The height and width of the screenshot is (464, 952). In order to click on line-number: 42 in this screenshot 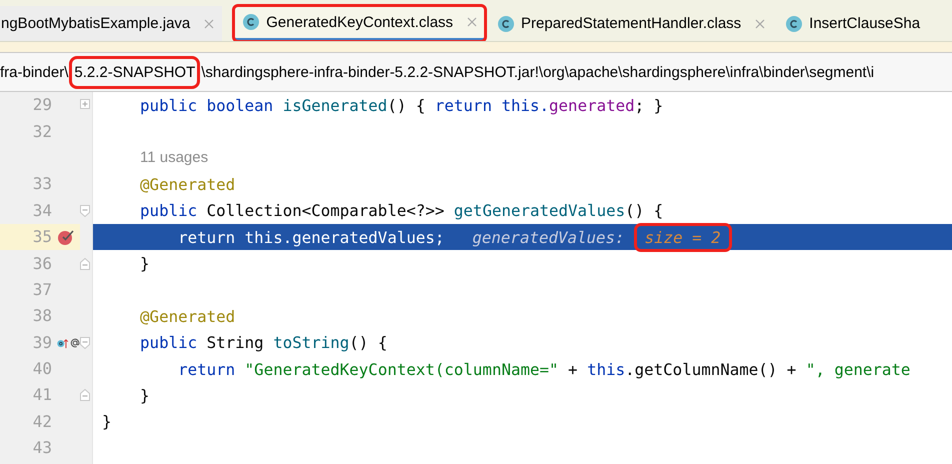, I will do `click(42, 421)`.